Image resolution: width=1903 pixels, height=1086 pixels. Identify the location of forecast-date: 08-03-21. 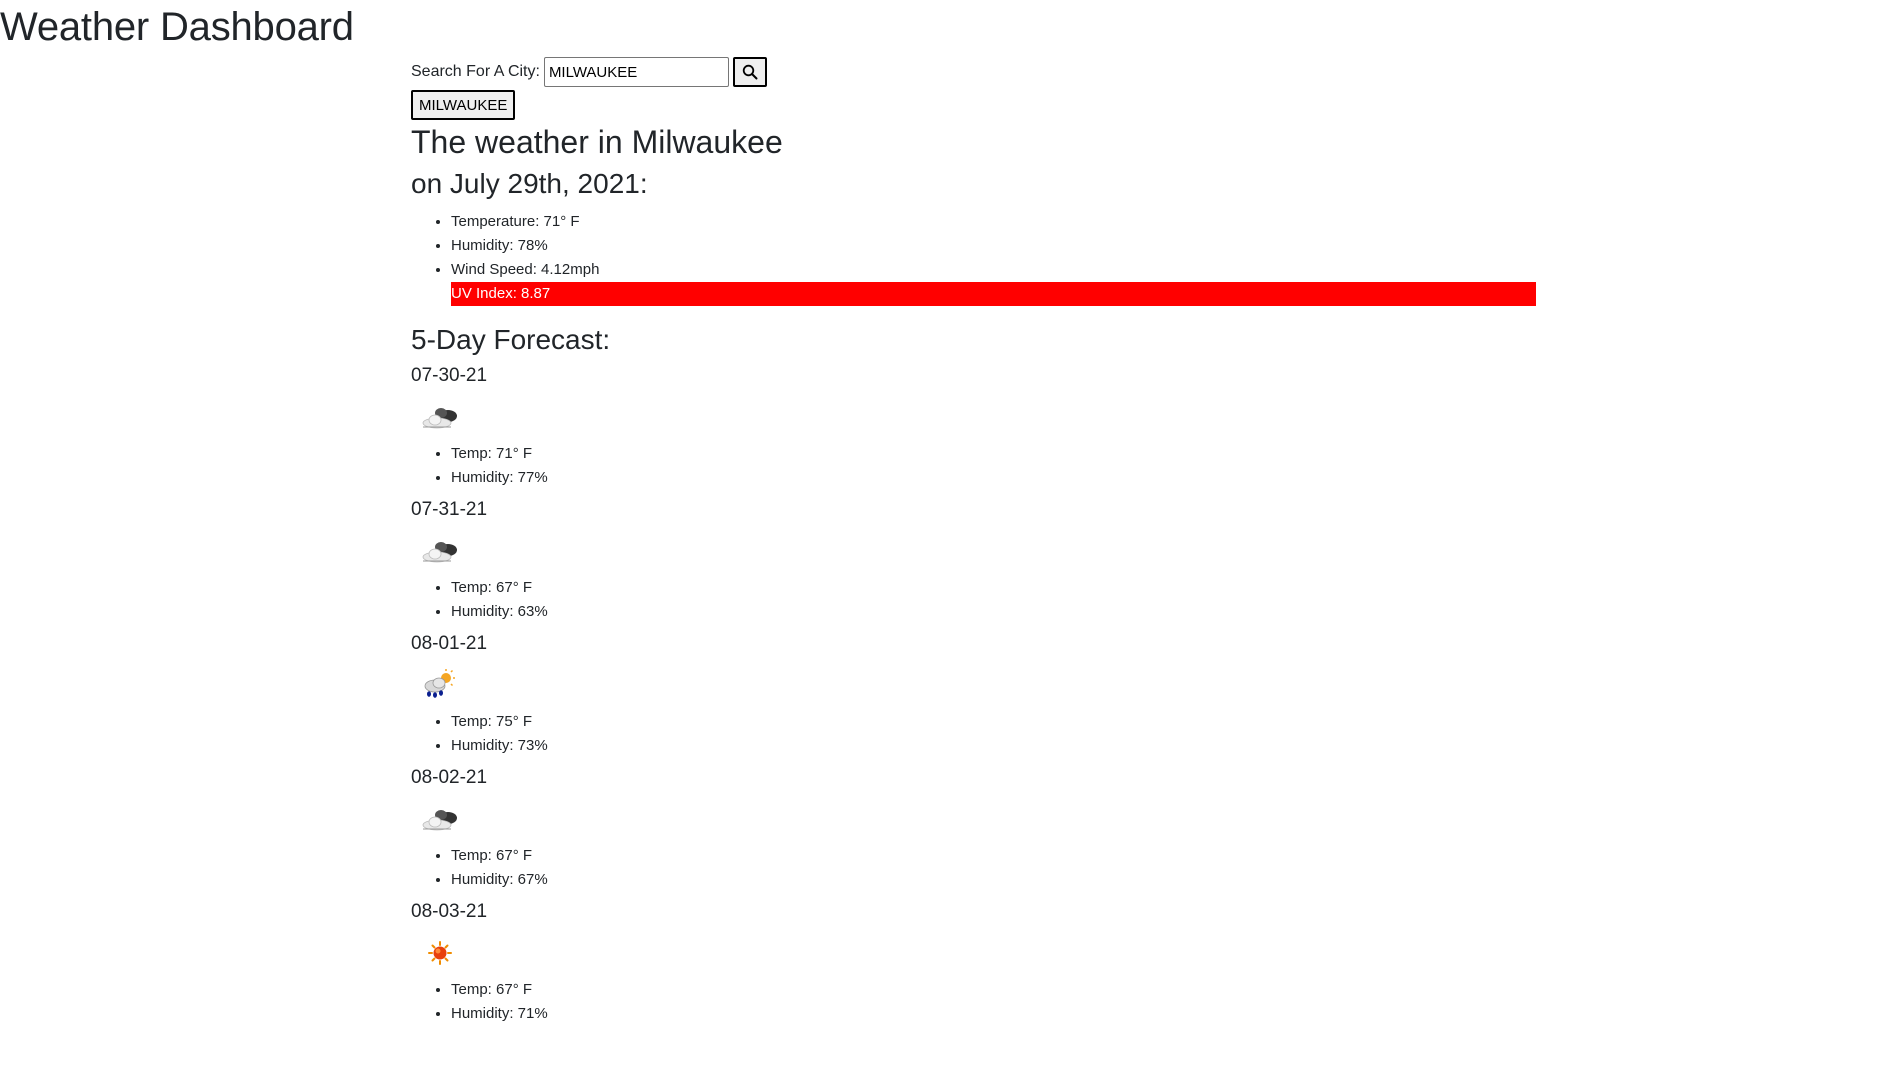
(449, 911).